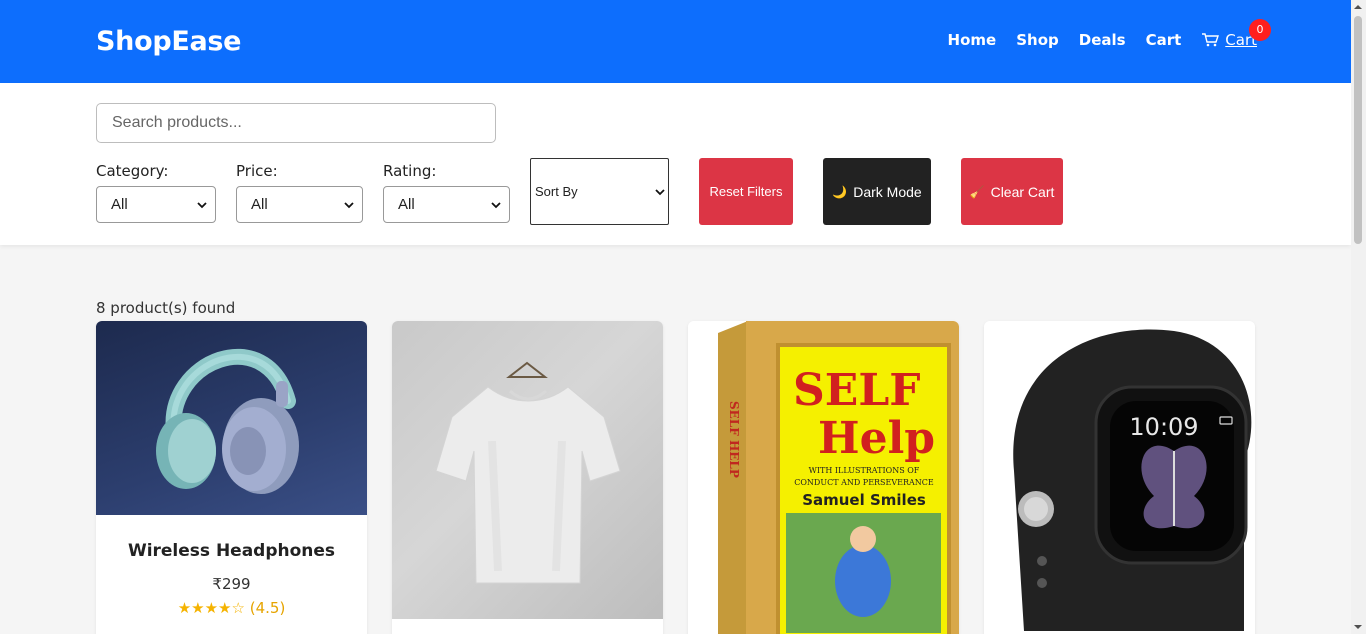  I want to click on cart-count-badge: 0, so click(1260, 30).